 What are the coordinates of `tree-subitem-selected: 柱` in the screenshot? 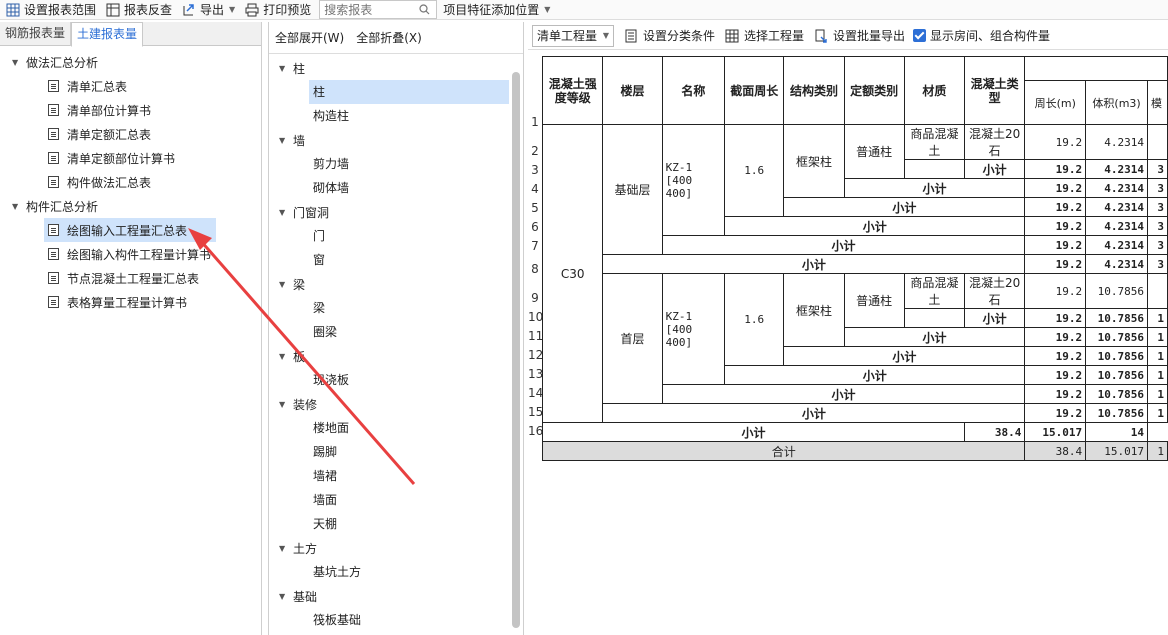 It's located at (409, 92).